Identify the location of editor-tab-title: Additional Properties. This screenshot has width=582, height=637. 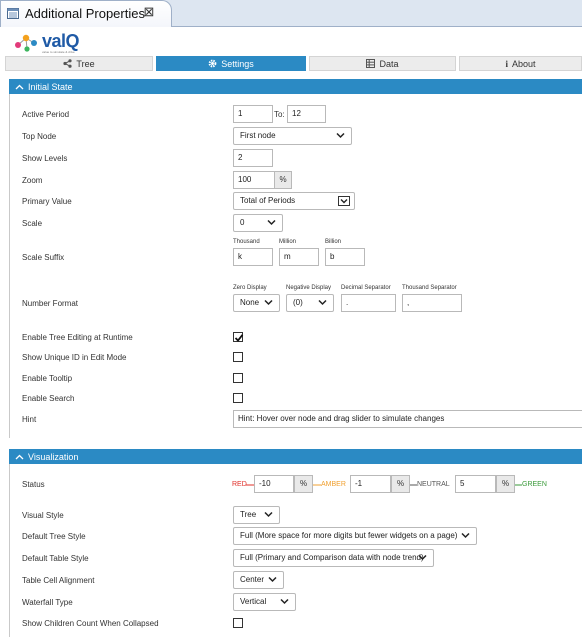
(85, 13).